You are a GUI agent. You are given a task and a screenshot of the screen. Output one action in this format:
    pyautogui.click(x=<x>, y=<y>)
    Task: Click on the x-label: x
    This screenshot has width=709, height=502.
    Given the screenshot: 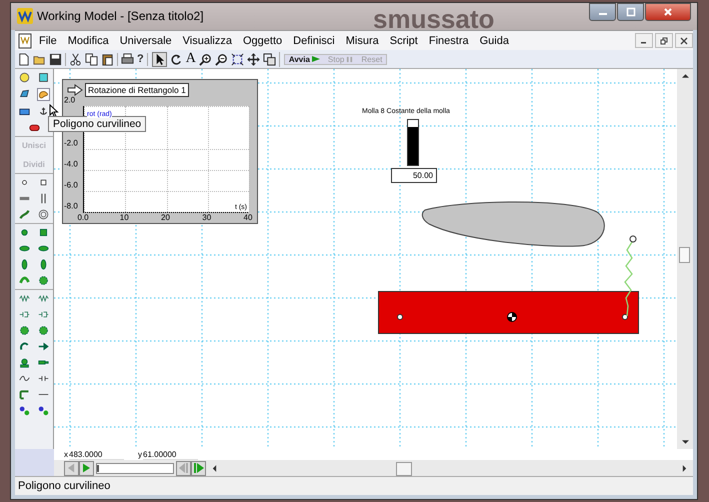 What is the action you would take?
    pyautogui.click(x=66, y=455)
    